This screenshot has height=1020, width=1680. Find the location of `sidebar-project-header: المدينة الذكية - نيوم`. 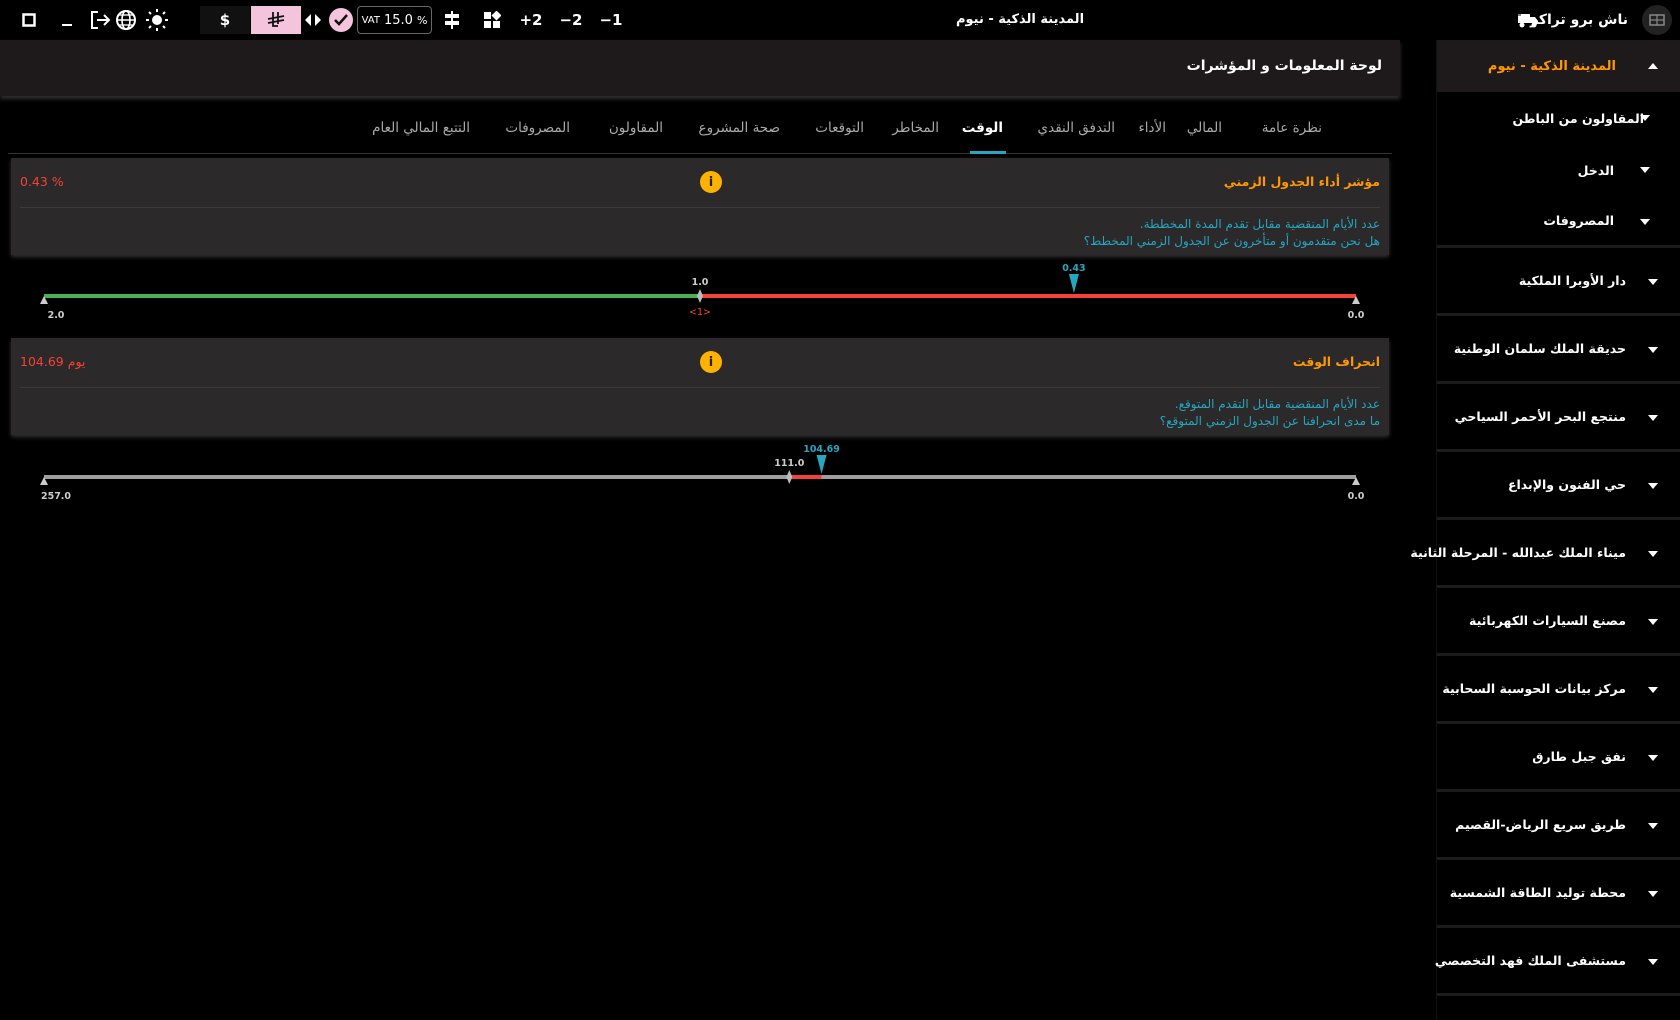

sidebar-project-header: المدينة الذكية - نيوم is located at coordinates (1558, 66).